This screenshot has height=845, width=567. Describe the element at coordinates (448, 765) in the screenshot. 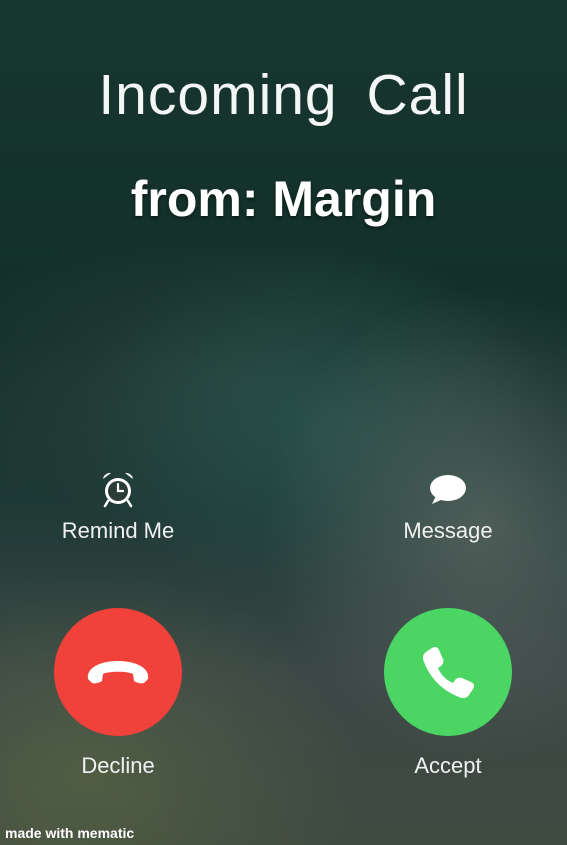

I see `accept-label: Accept` at that location.